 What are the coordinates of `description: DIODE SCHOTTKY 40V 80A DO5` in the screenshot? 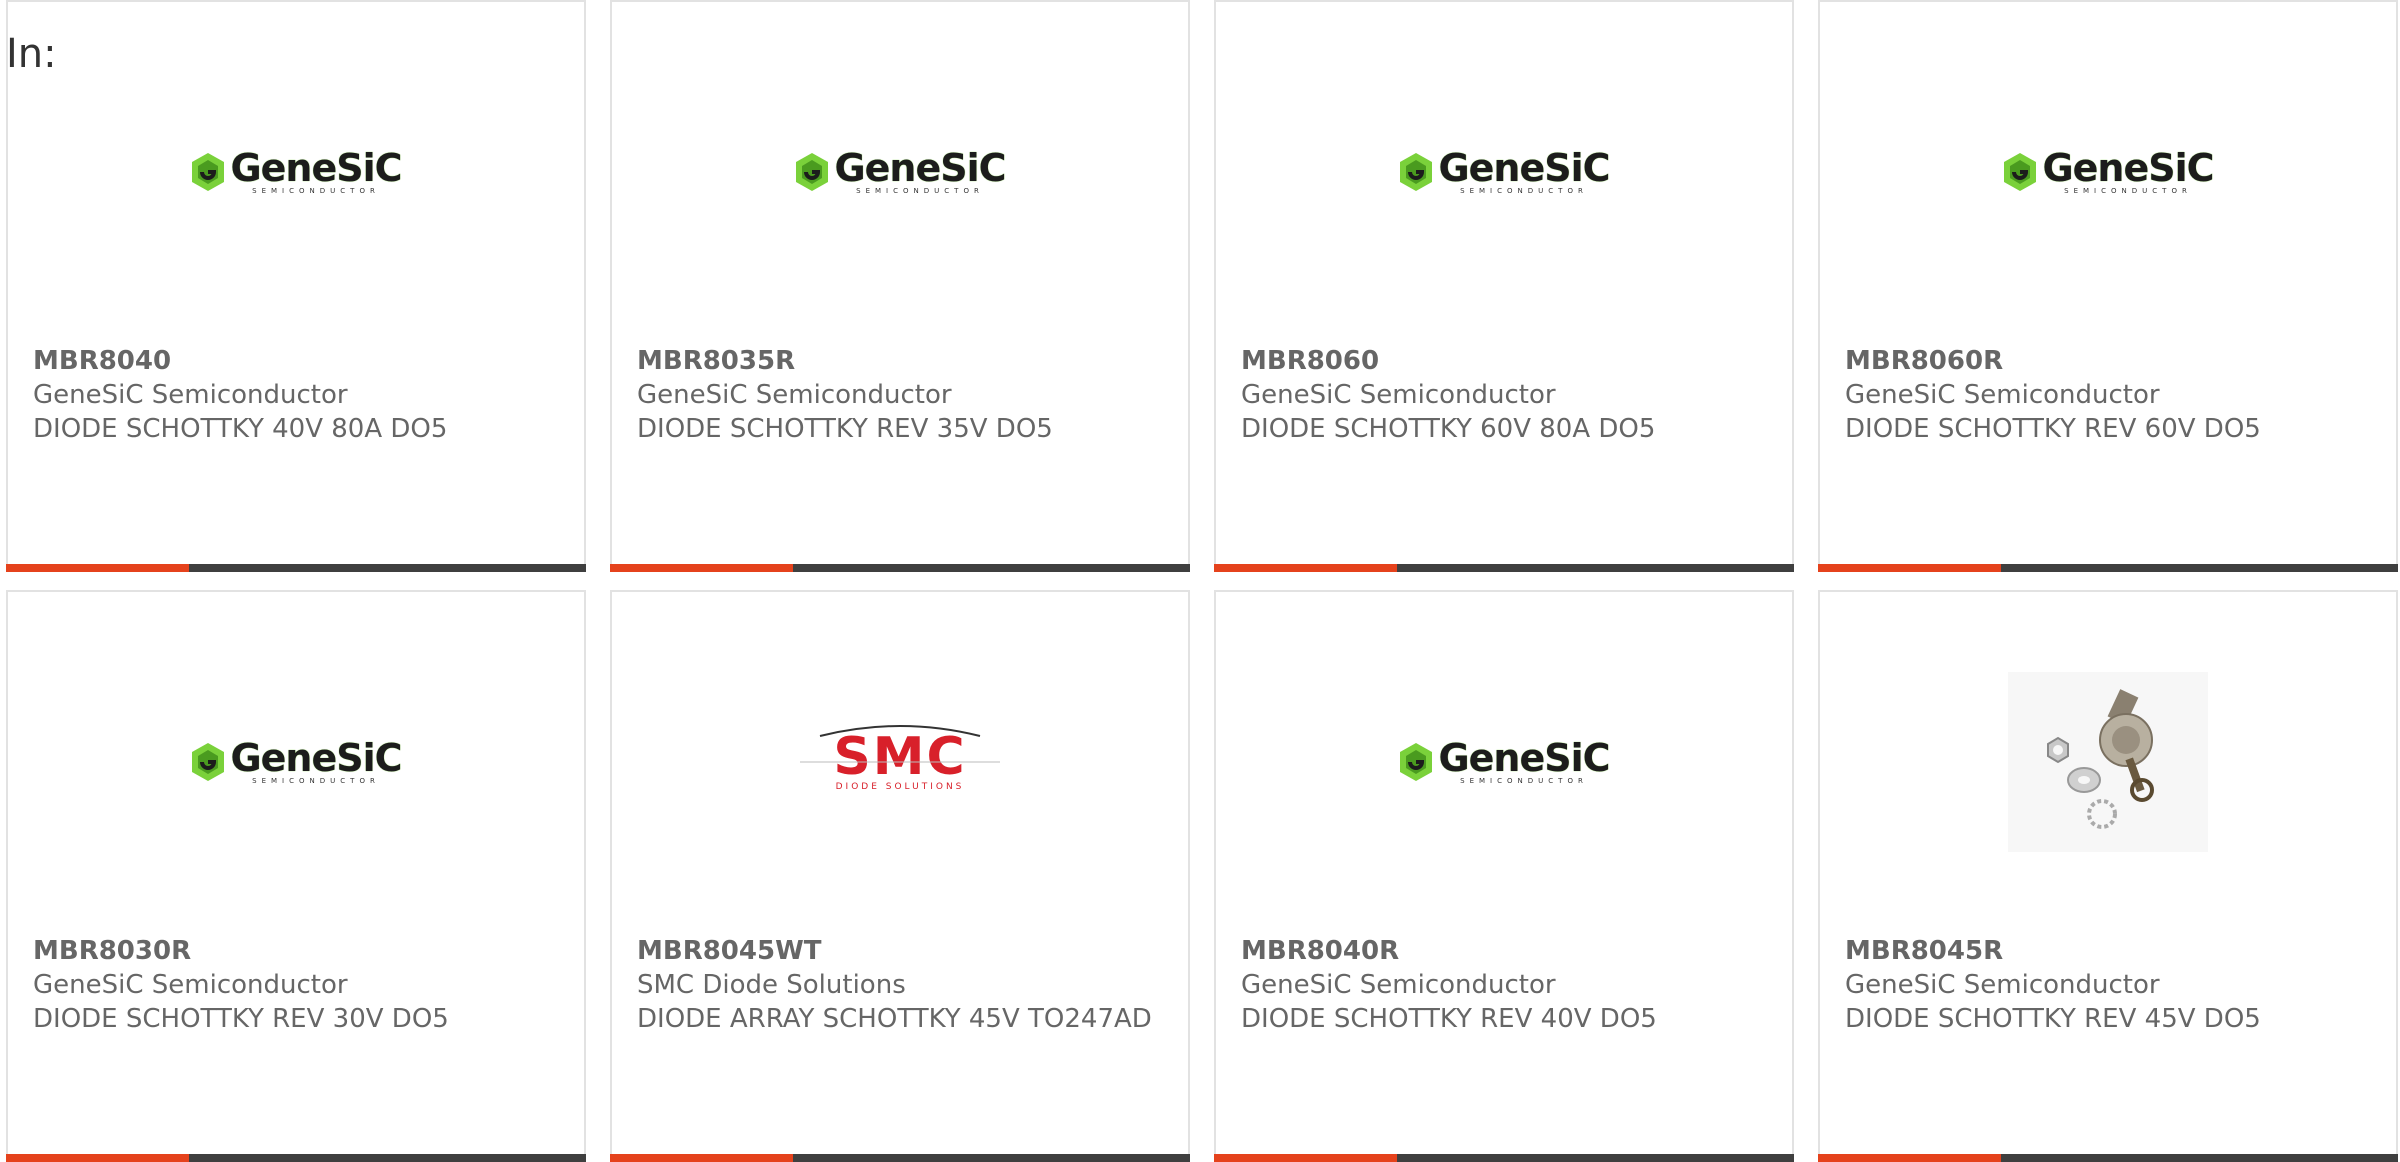 It's located at (240, 429).